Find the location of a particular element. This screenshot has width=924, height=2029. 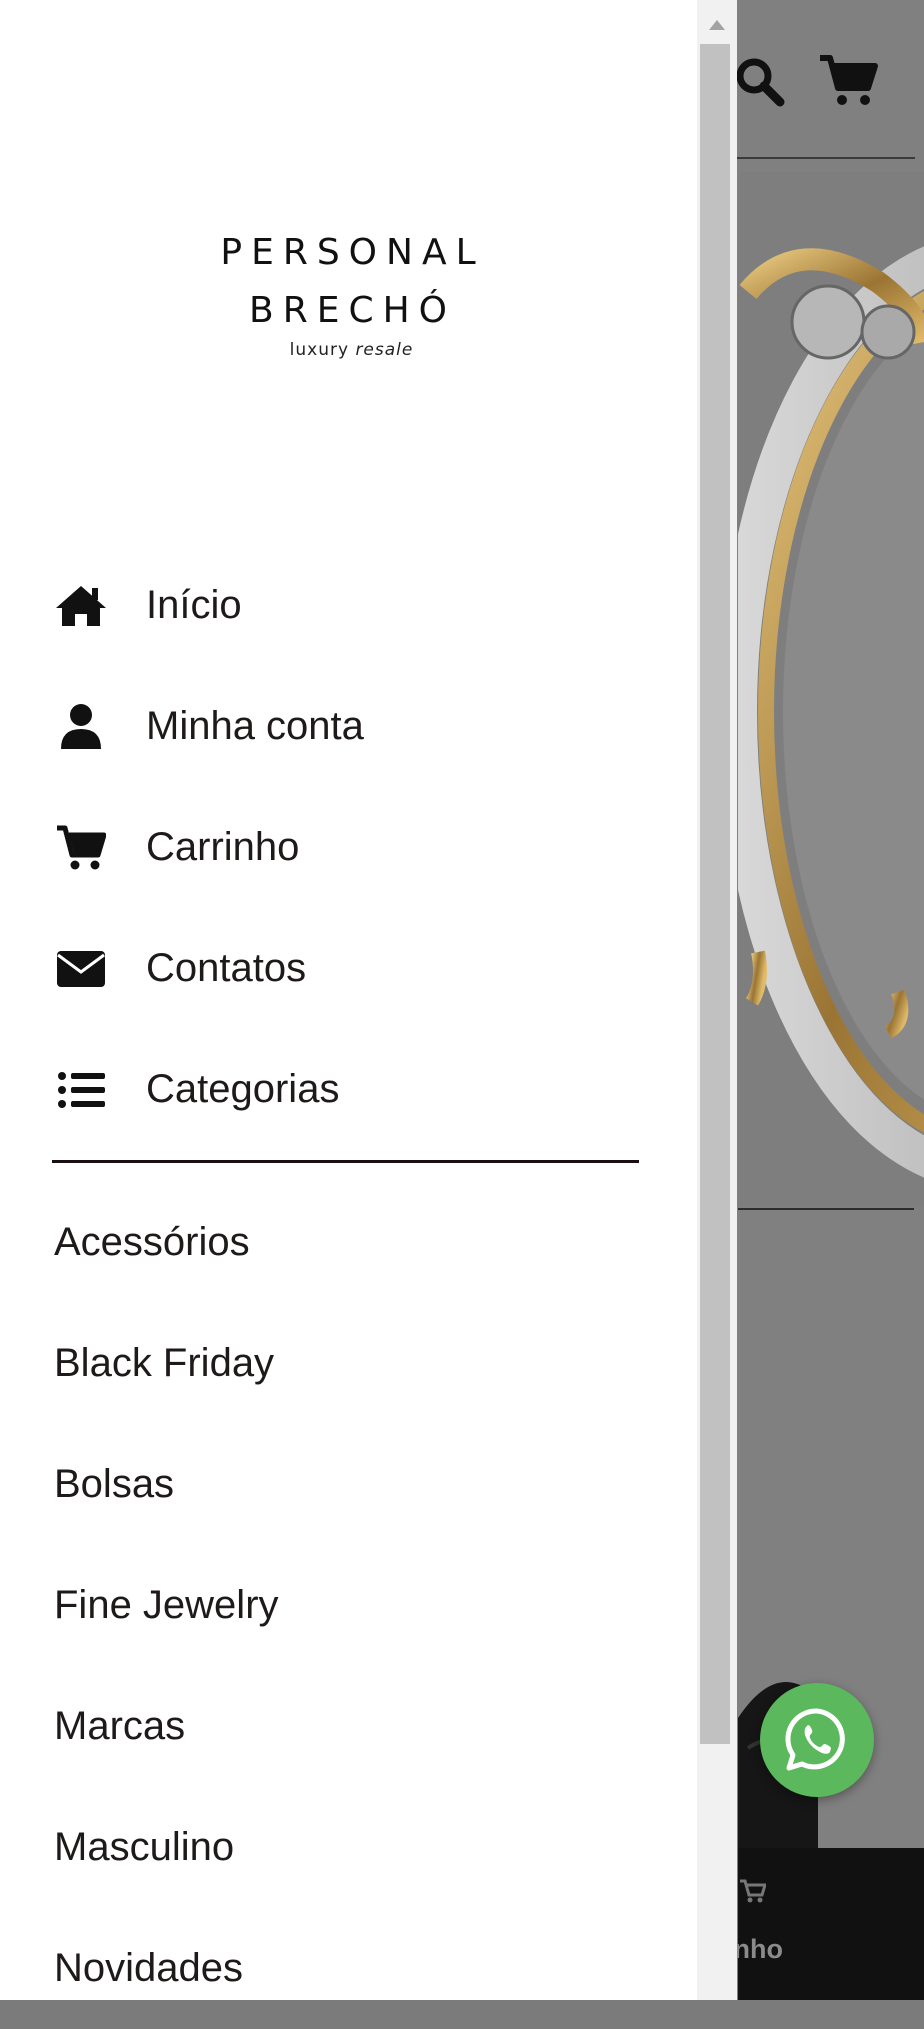

logo-tagline: luxury resale is located at coordinates (348, 350).